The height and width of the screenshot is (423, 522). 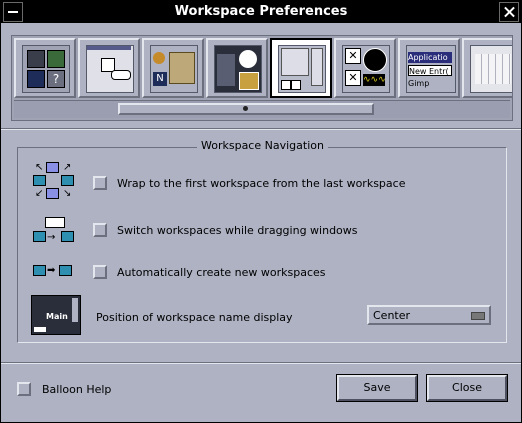 I want to click on sound-icon: ✕ ✕ ∿∿∿, so click(x=366, y=69).